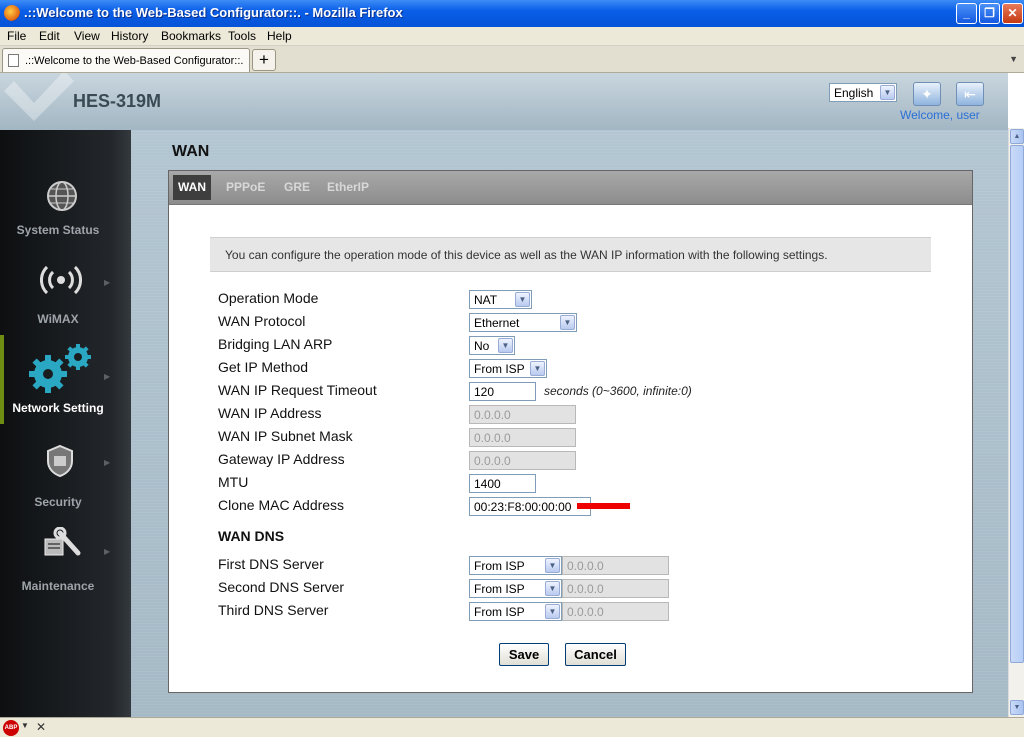 This screenshot has width=1024, height=737. I want to click on sidebar-item-label: Security, so click(58, 502).